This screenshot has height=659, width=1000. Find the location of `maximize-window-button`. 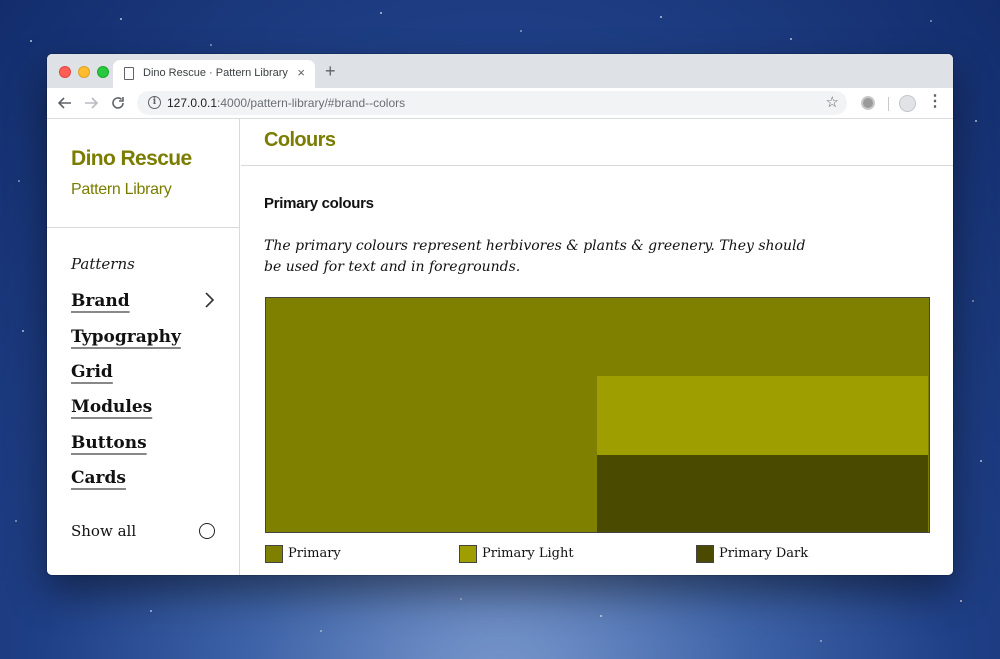

maximize-window-button is located at coordinates (103, 72).